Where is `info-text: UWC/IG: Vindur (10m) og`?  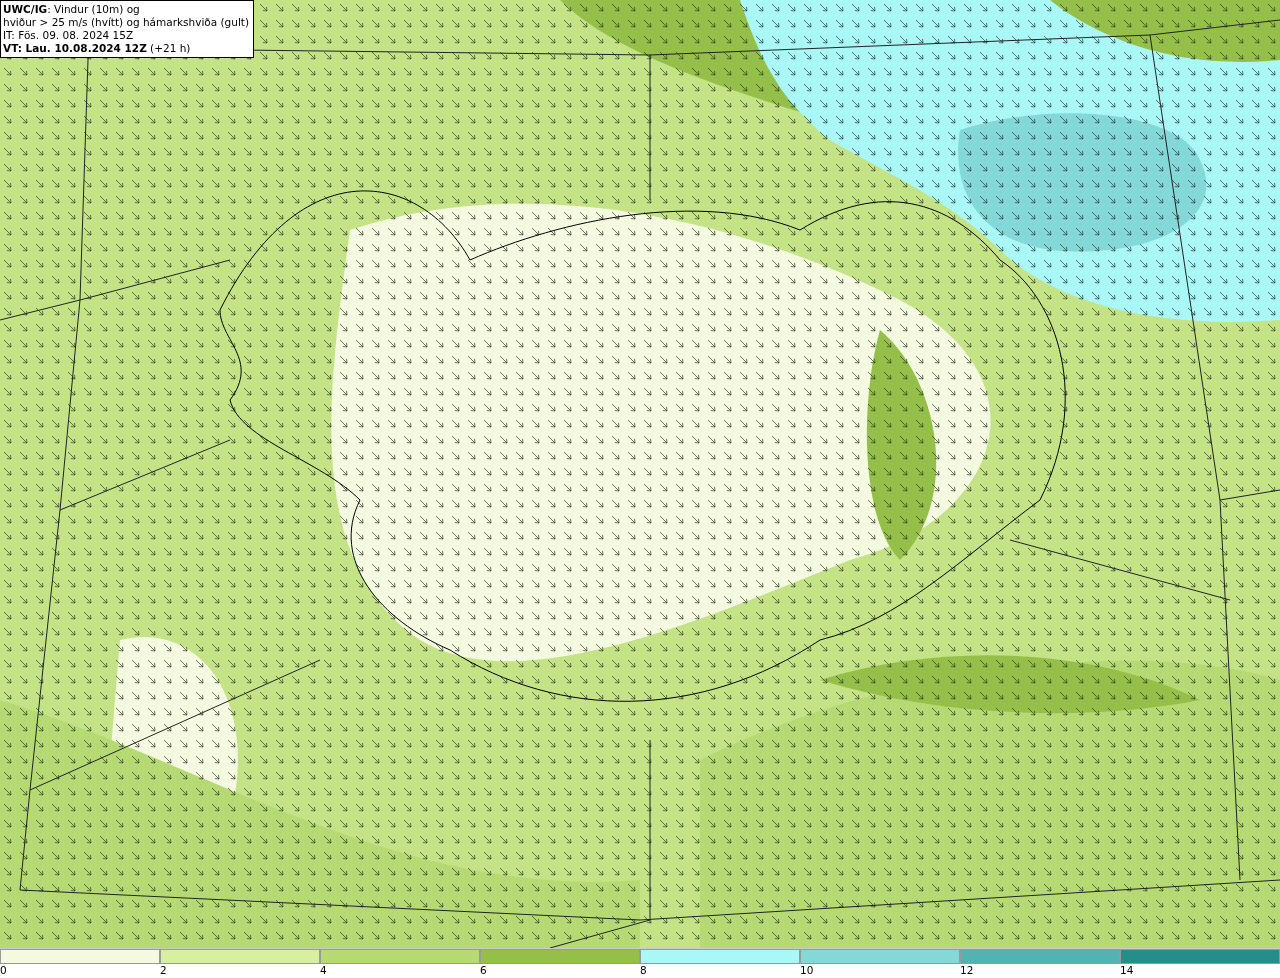 info-text: UWC/IG: Vindur (10m) og is located at coordinates (72, 9).